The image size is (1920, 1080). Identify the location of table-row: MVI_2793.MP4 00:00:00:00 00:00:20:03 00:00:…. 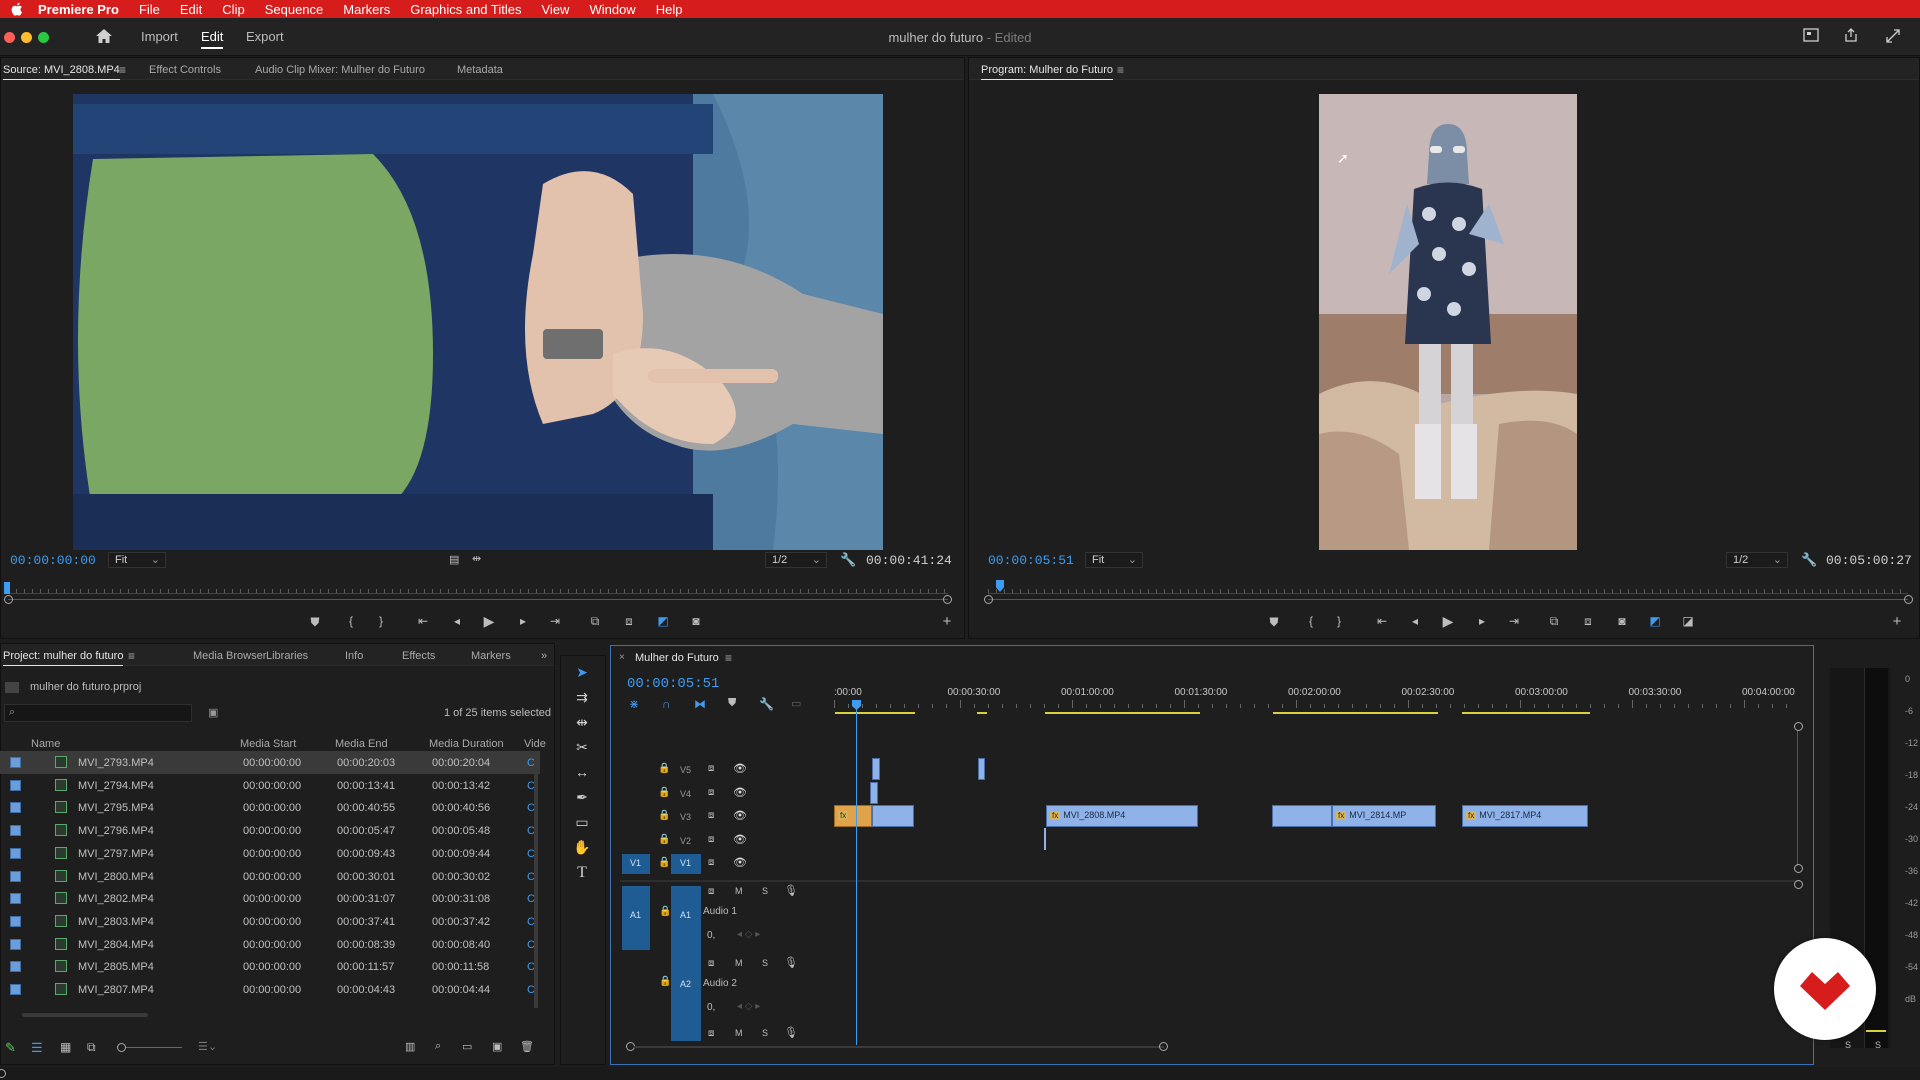
(270, 762).